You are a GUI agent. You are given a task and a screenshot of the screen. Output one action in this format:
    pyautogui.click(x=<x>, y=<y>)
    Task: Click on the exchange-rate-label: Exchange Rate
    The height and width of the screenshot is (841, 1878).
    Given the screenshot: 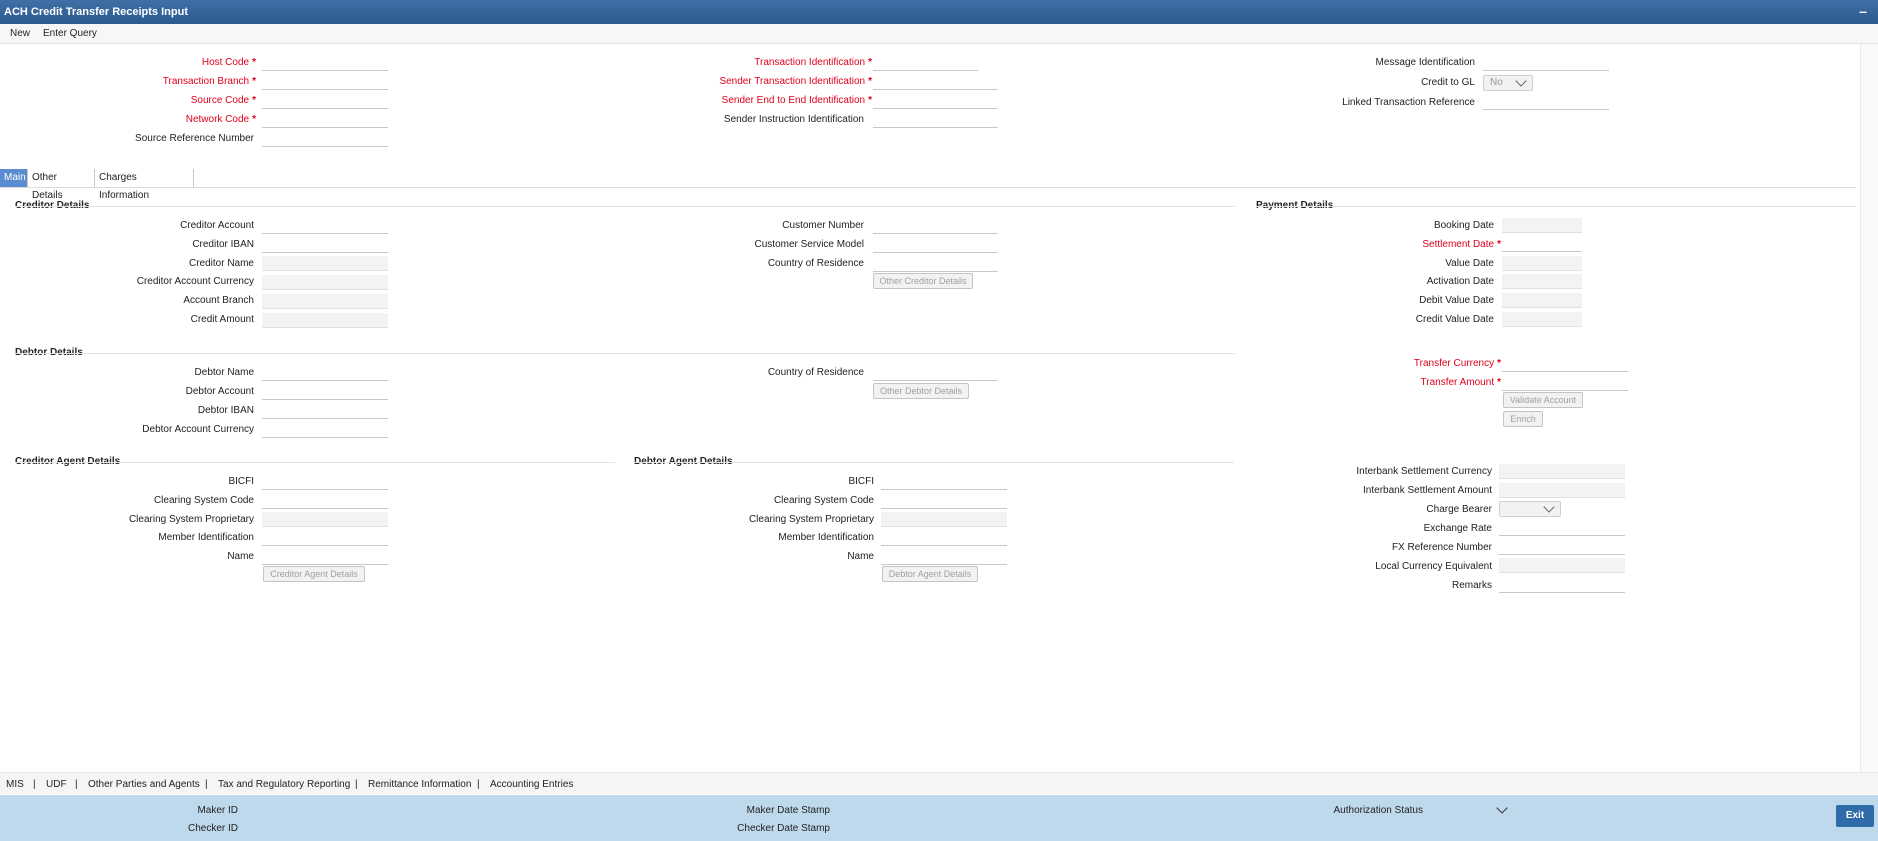 What is the action you would take?
    pyautogui.click(x=1457, y=528)
    